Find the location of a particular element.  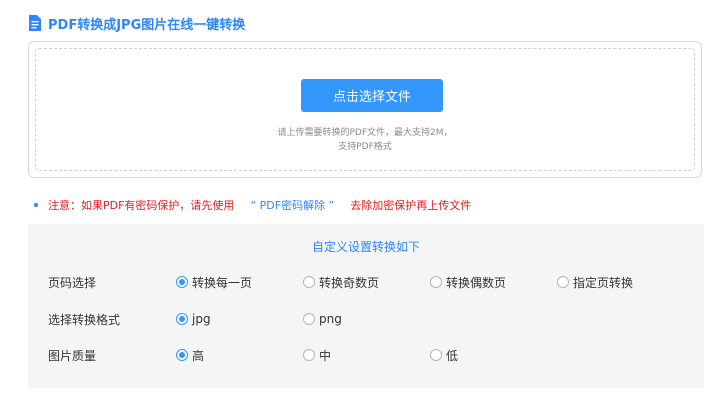

upload-hint-format: 支持PDF格式 is located at coordinates (365, 147).